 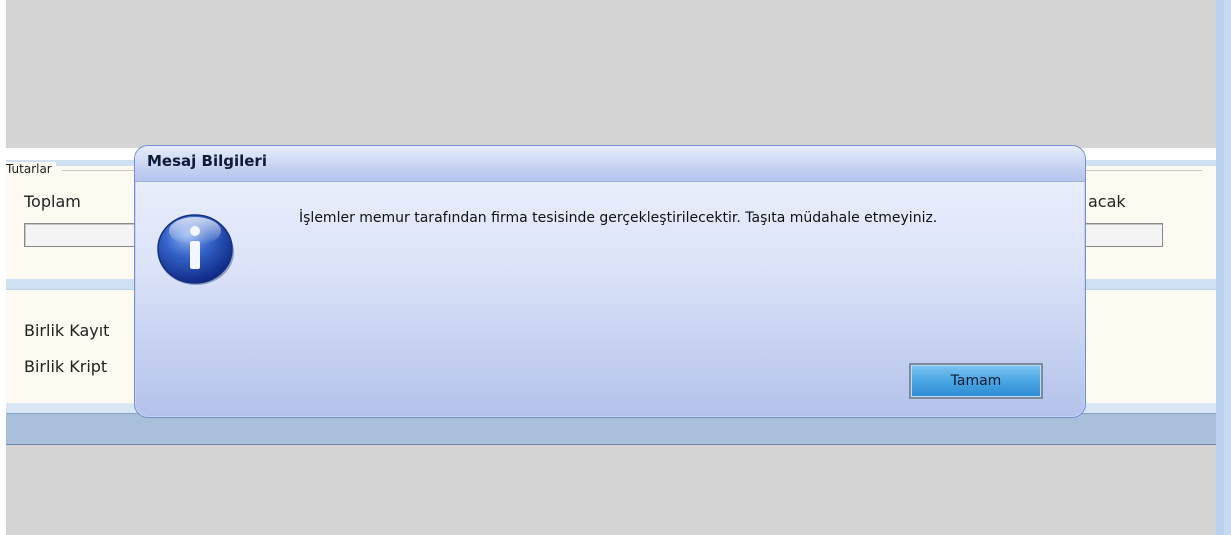 I want to click on toplam-label: Toplam, so click(x=52, y=201).